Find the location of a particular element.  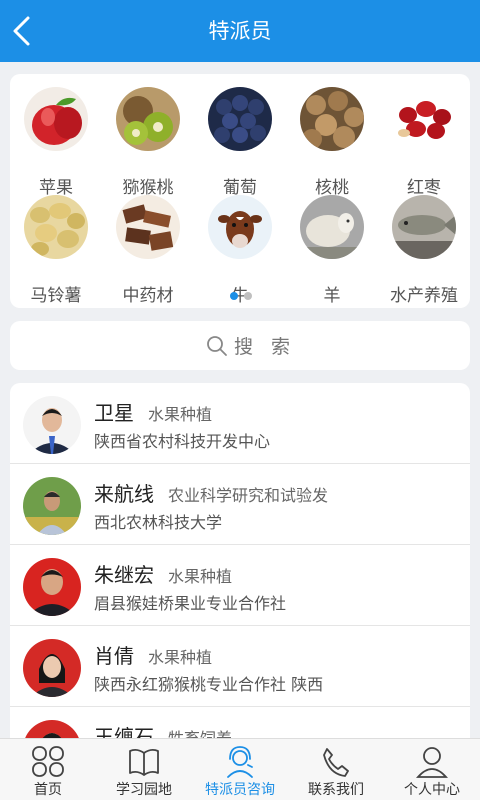

grape-image is located at coordinates (240, 119).